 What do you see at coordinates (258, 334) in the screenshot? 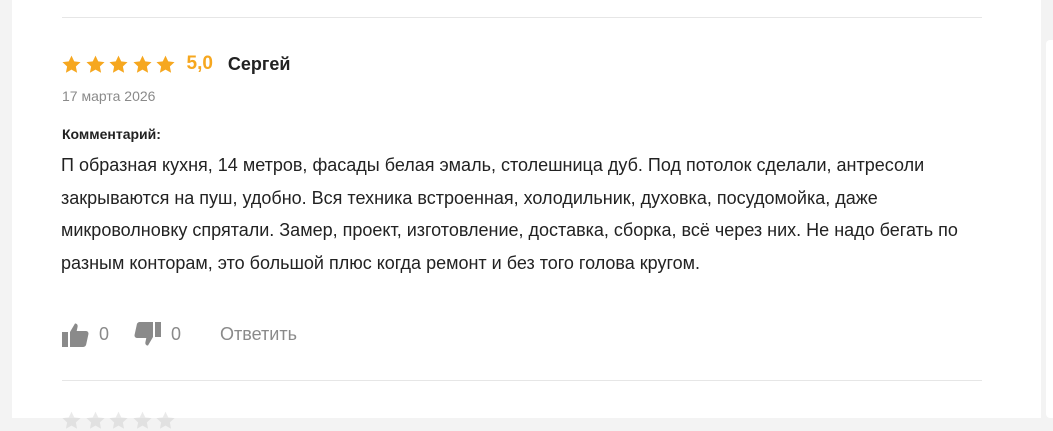
I see `reply-button: Ответить` at bounding box center [258, 334].